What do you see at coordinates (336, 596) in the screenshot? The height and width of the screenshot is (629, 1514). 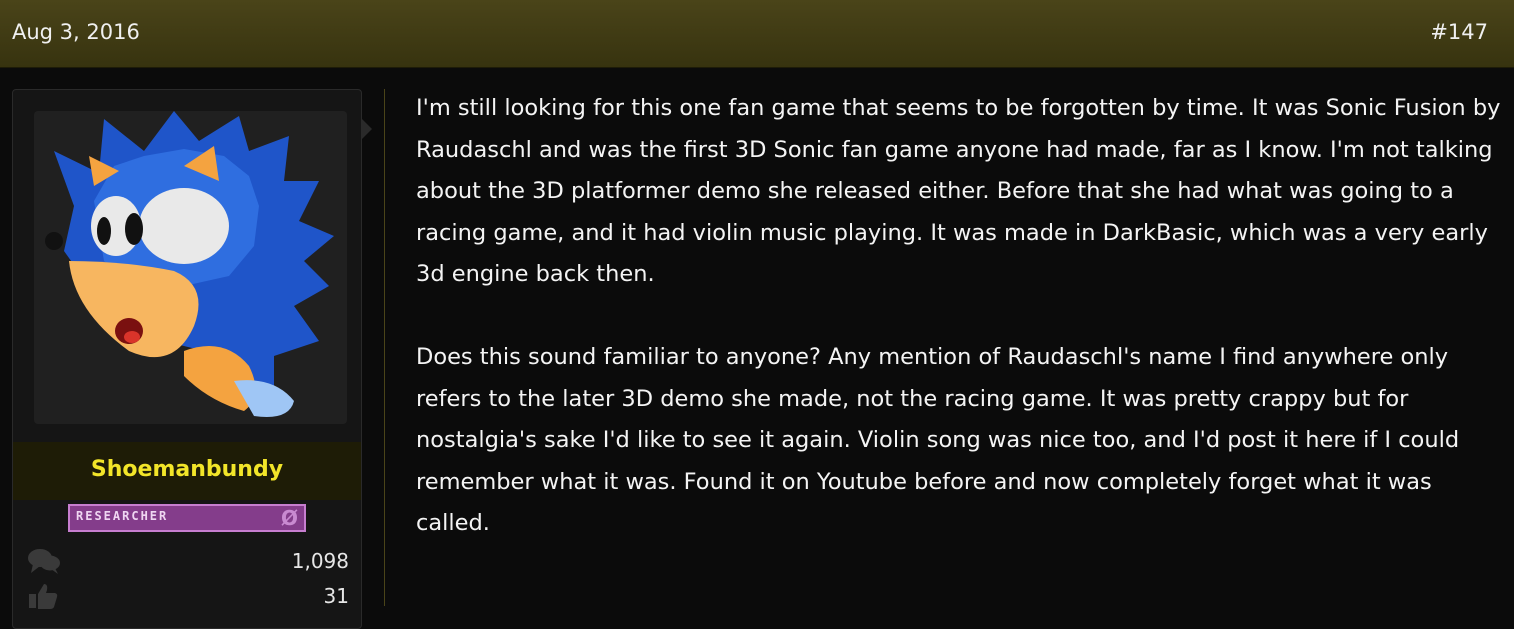 I see `reaction-score: 31` at bounding box center [336, 596].